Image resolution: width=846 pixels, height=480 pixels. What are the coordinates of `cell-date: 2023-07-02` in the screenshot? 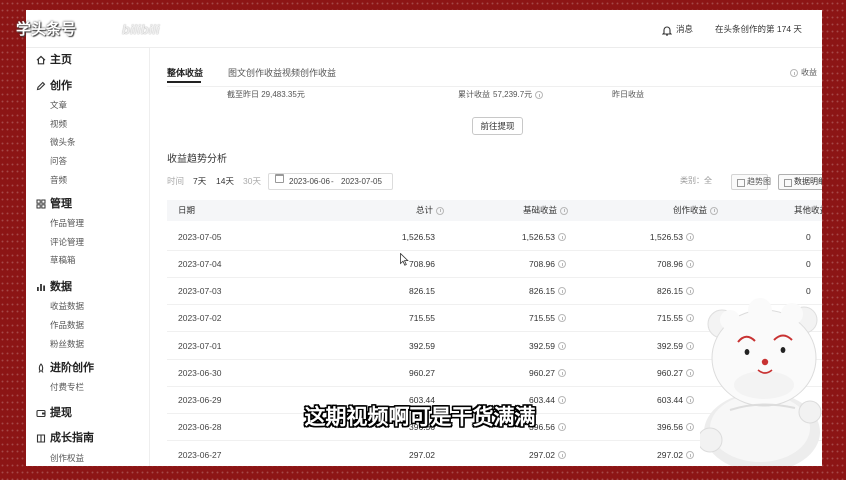 It's located at (200, 318).